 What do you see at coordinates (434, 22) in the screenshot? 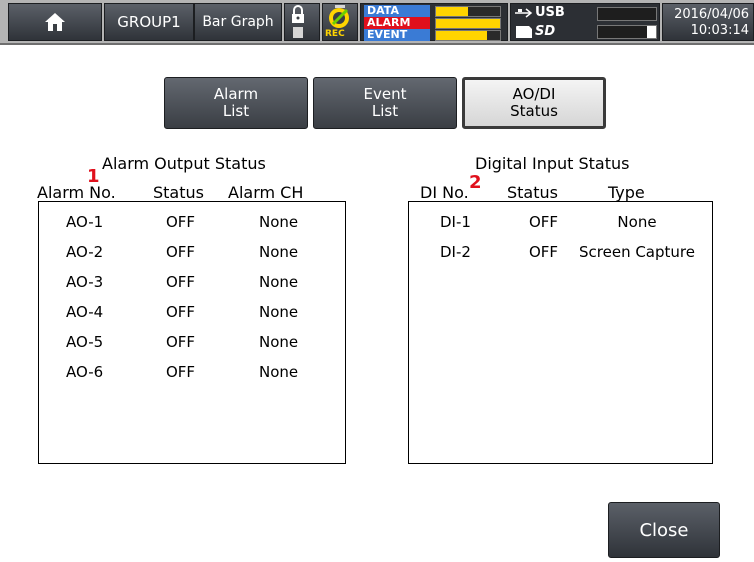
I see `recording-status-panel: DATA ALARM EVENT` at bounding box center [434, 22].